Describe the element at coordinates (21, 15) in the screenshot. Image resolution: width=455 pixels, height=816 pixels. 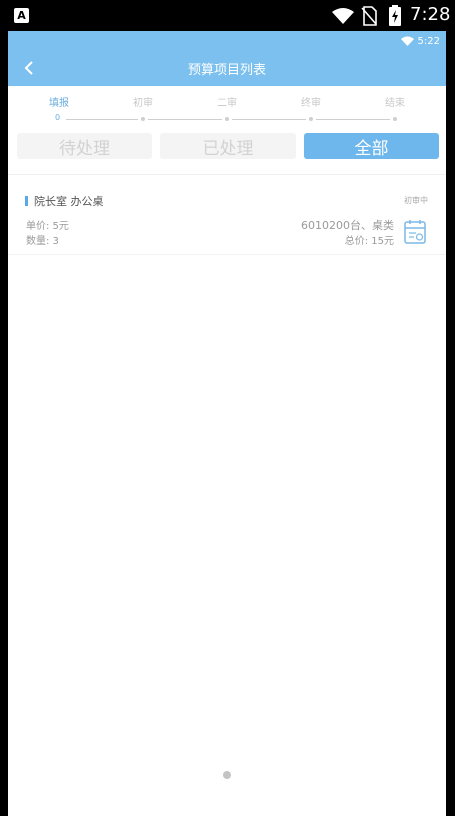
I see `notification-a-icon: A` at that location.